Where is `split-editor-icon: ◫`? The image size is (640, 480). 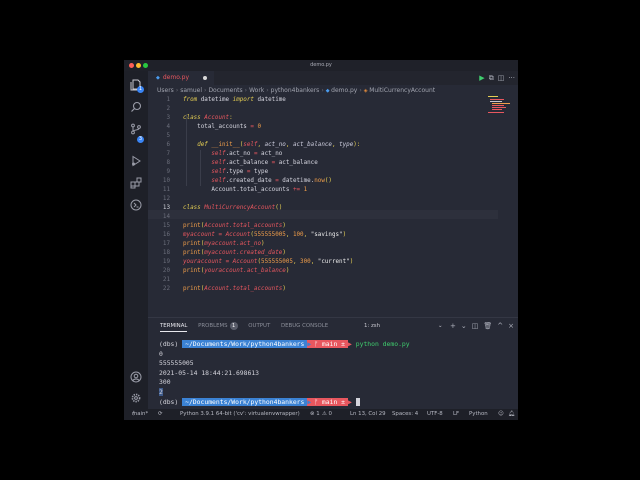 split-editor-icon: ◫ is located at coordinates (501, 78).